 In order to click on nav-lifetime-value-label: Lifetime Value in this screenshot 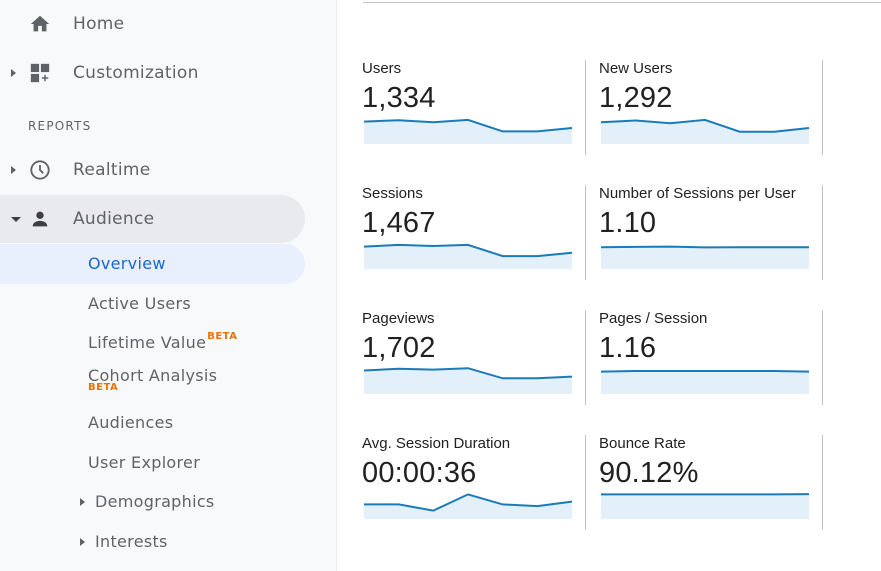, I will do `click(147, 342)`.